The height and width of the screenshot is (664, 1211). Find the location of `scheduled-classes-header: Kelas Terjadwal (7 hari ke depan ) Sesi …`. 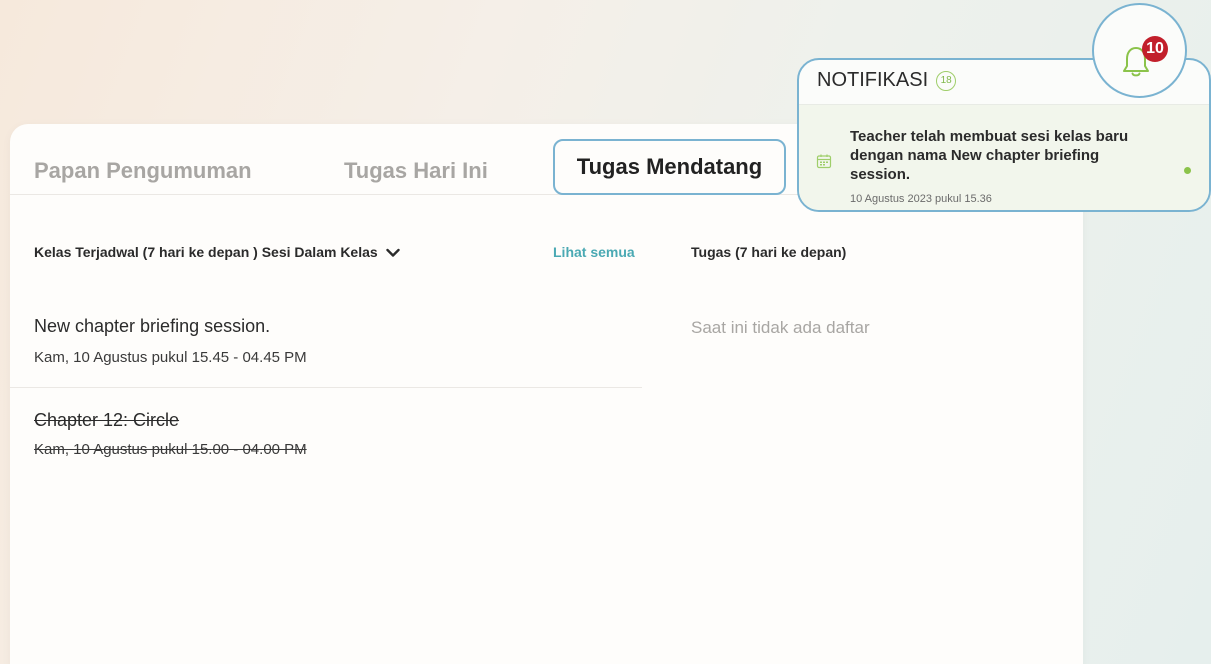

scheduled-classes-header: Kelas Terjadwal (7 hari ke depan ) Sesi … is located at coordinates (217, 252).